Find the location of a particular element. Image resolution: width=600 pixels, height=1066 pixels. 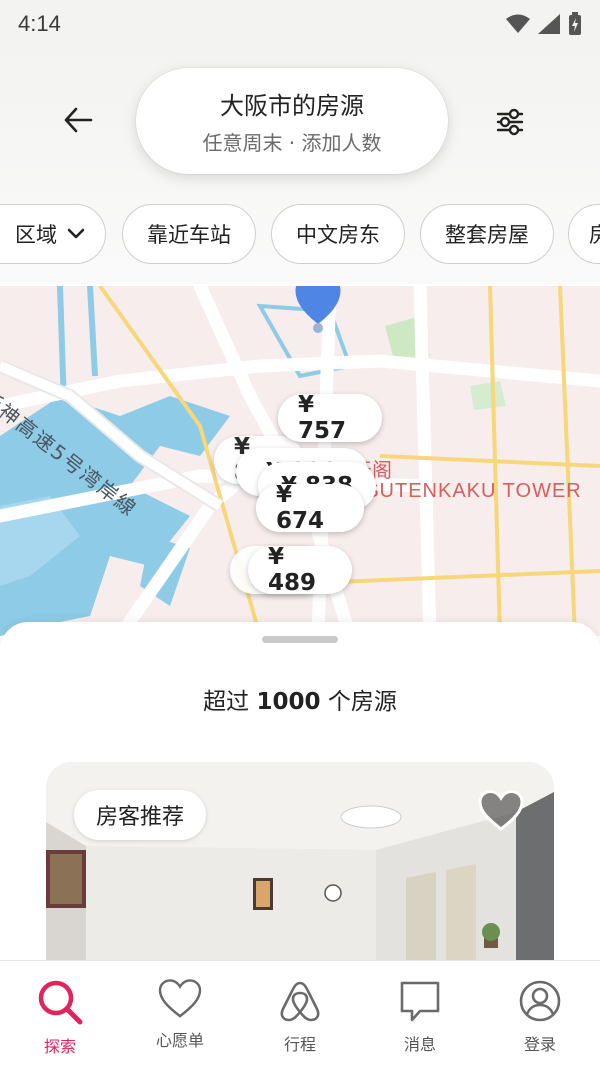

chip-area: 区域 is located at coordinates (53, 234).